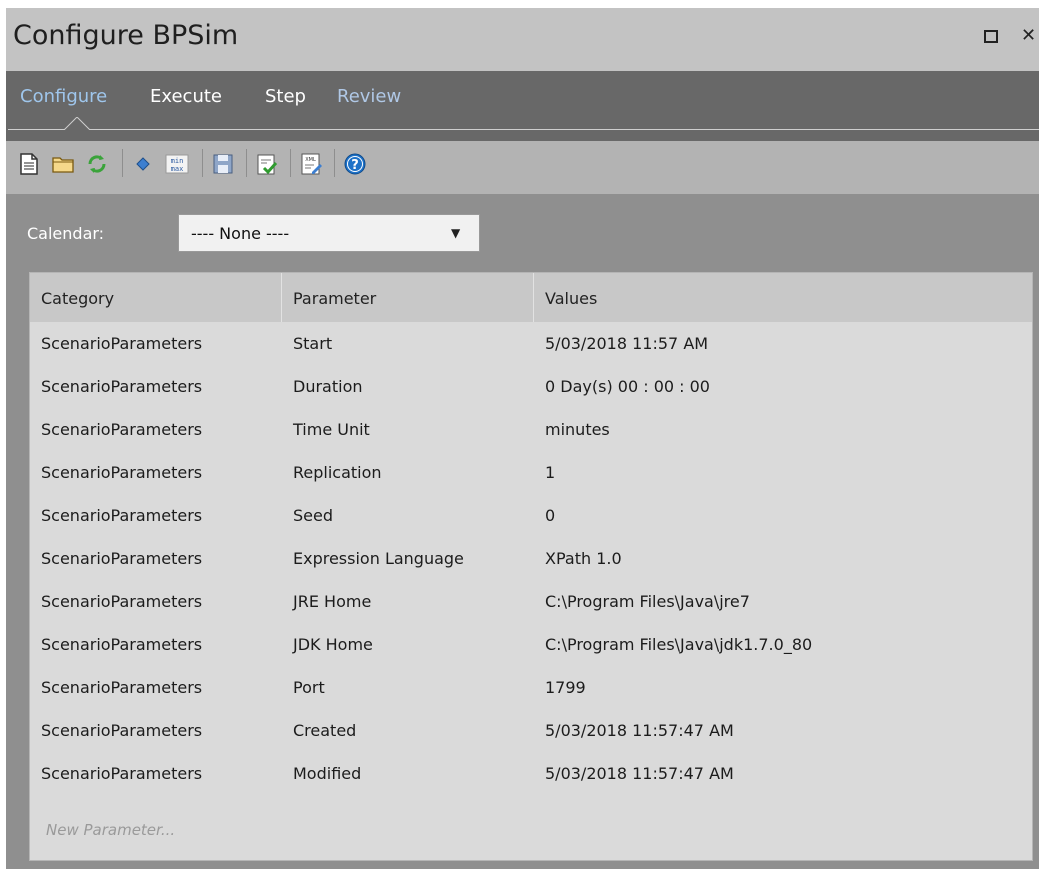  Describe the element at coordinates (627, 386) in the screenshot. I see `value-cell: 0 Day(s) 00 : 00 : 00` at that location.